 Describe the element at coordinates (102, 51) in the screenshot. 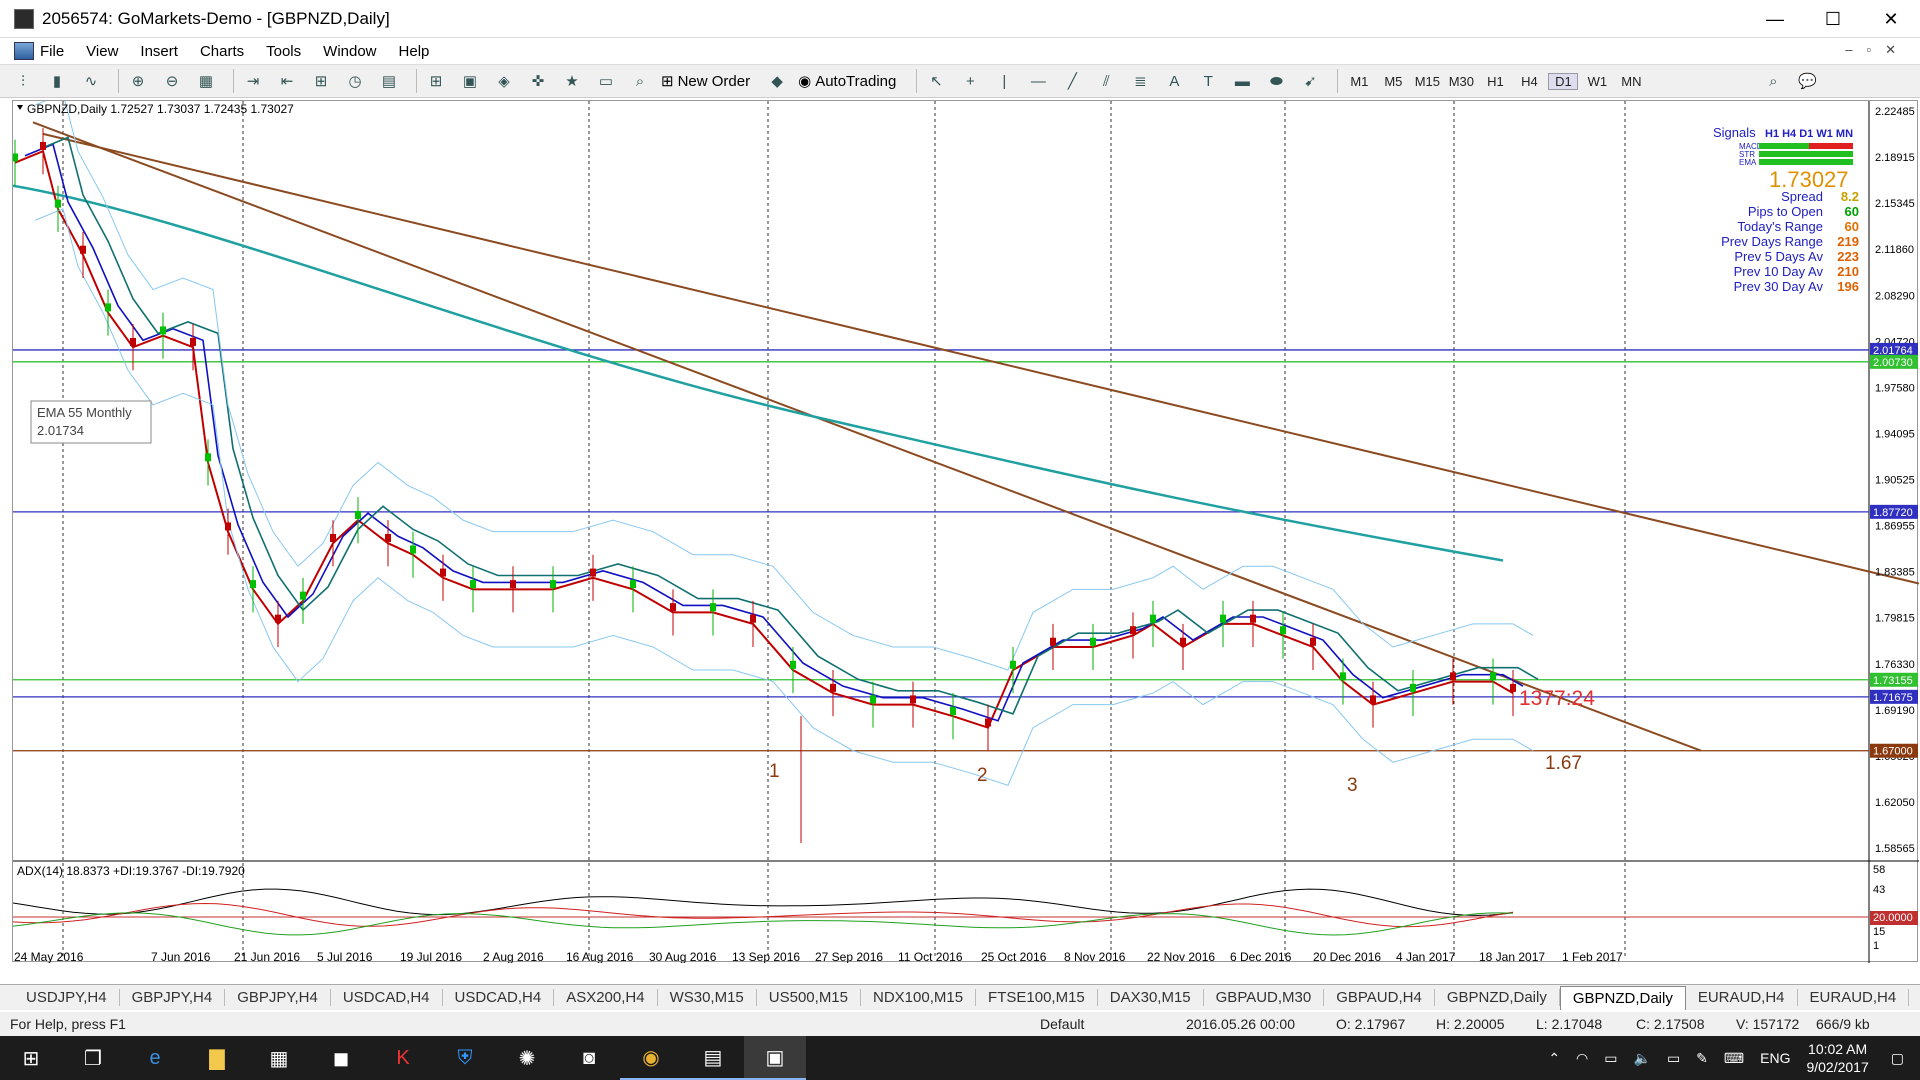

I see `menu-view: View` at that location.